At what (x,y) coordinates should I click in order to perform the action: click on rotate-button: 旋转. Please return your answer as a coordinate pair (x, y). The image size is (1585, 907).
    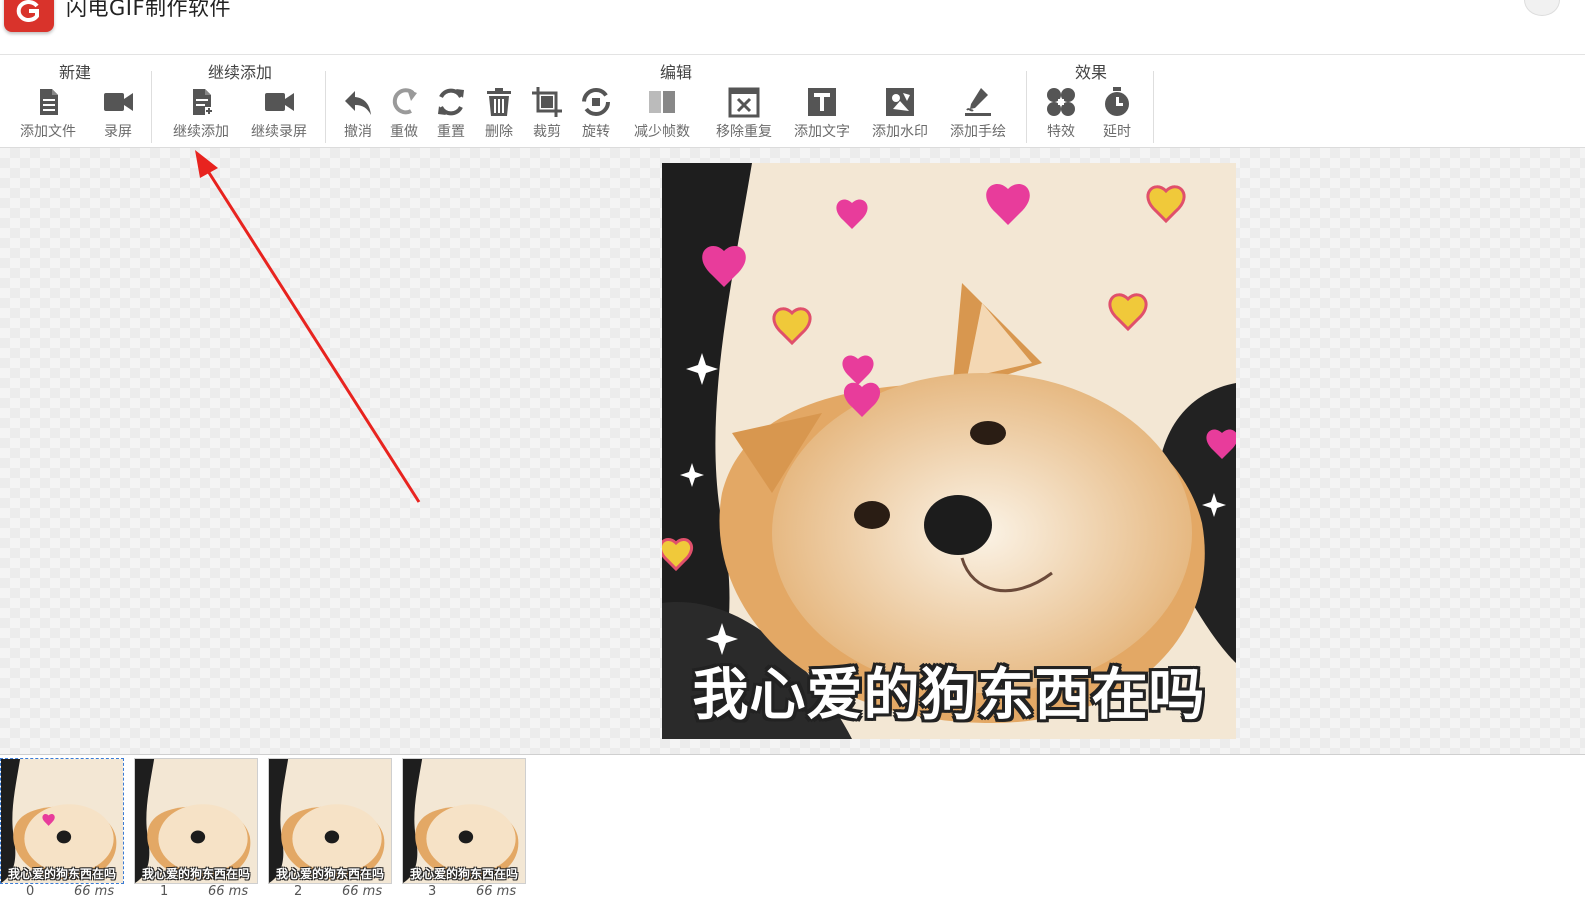
    Looking at the image, I should click on (596, 115).